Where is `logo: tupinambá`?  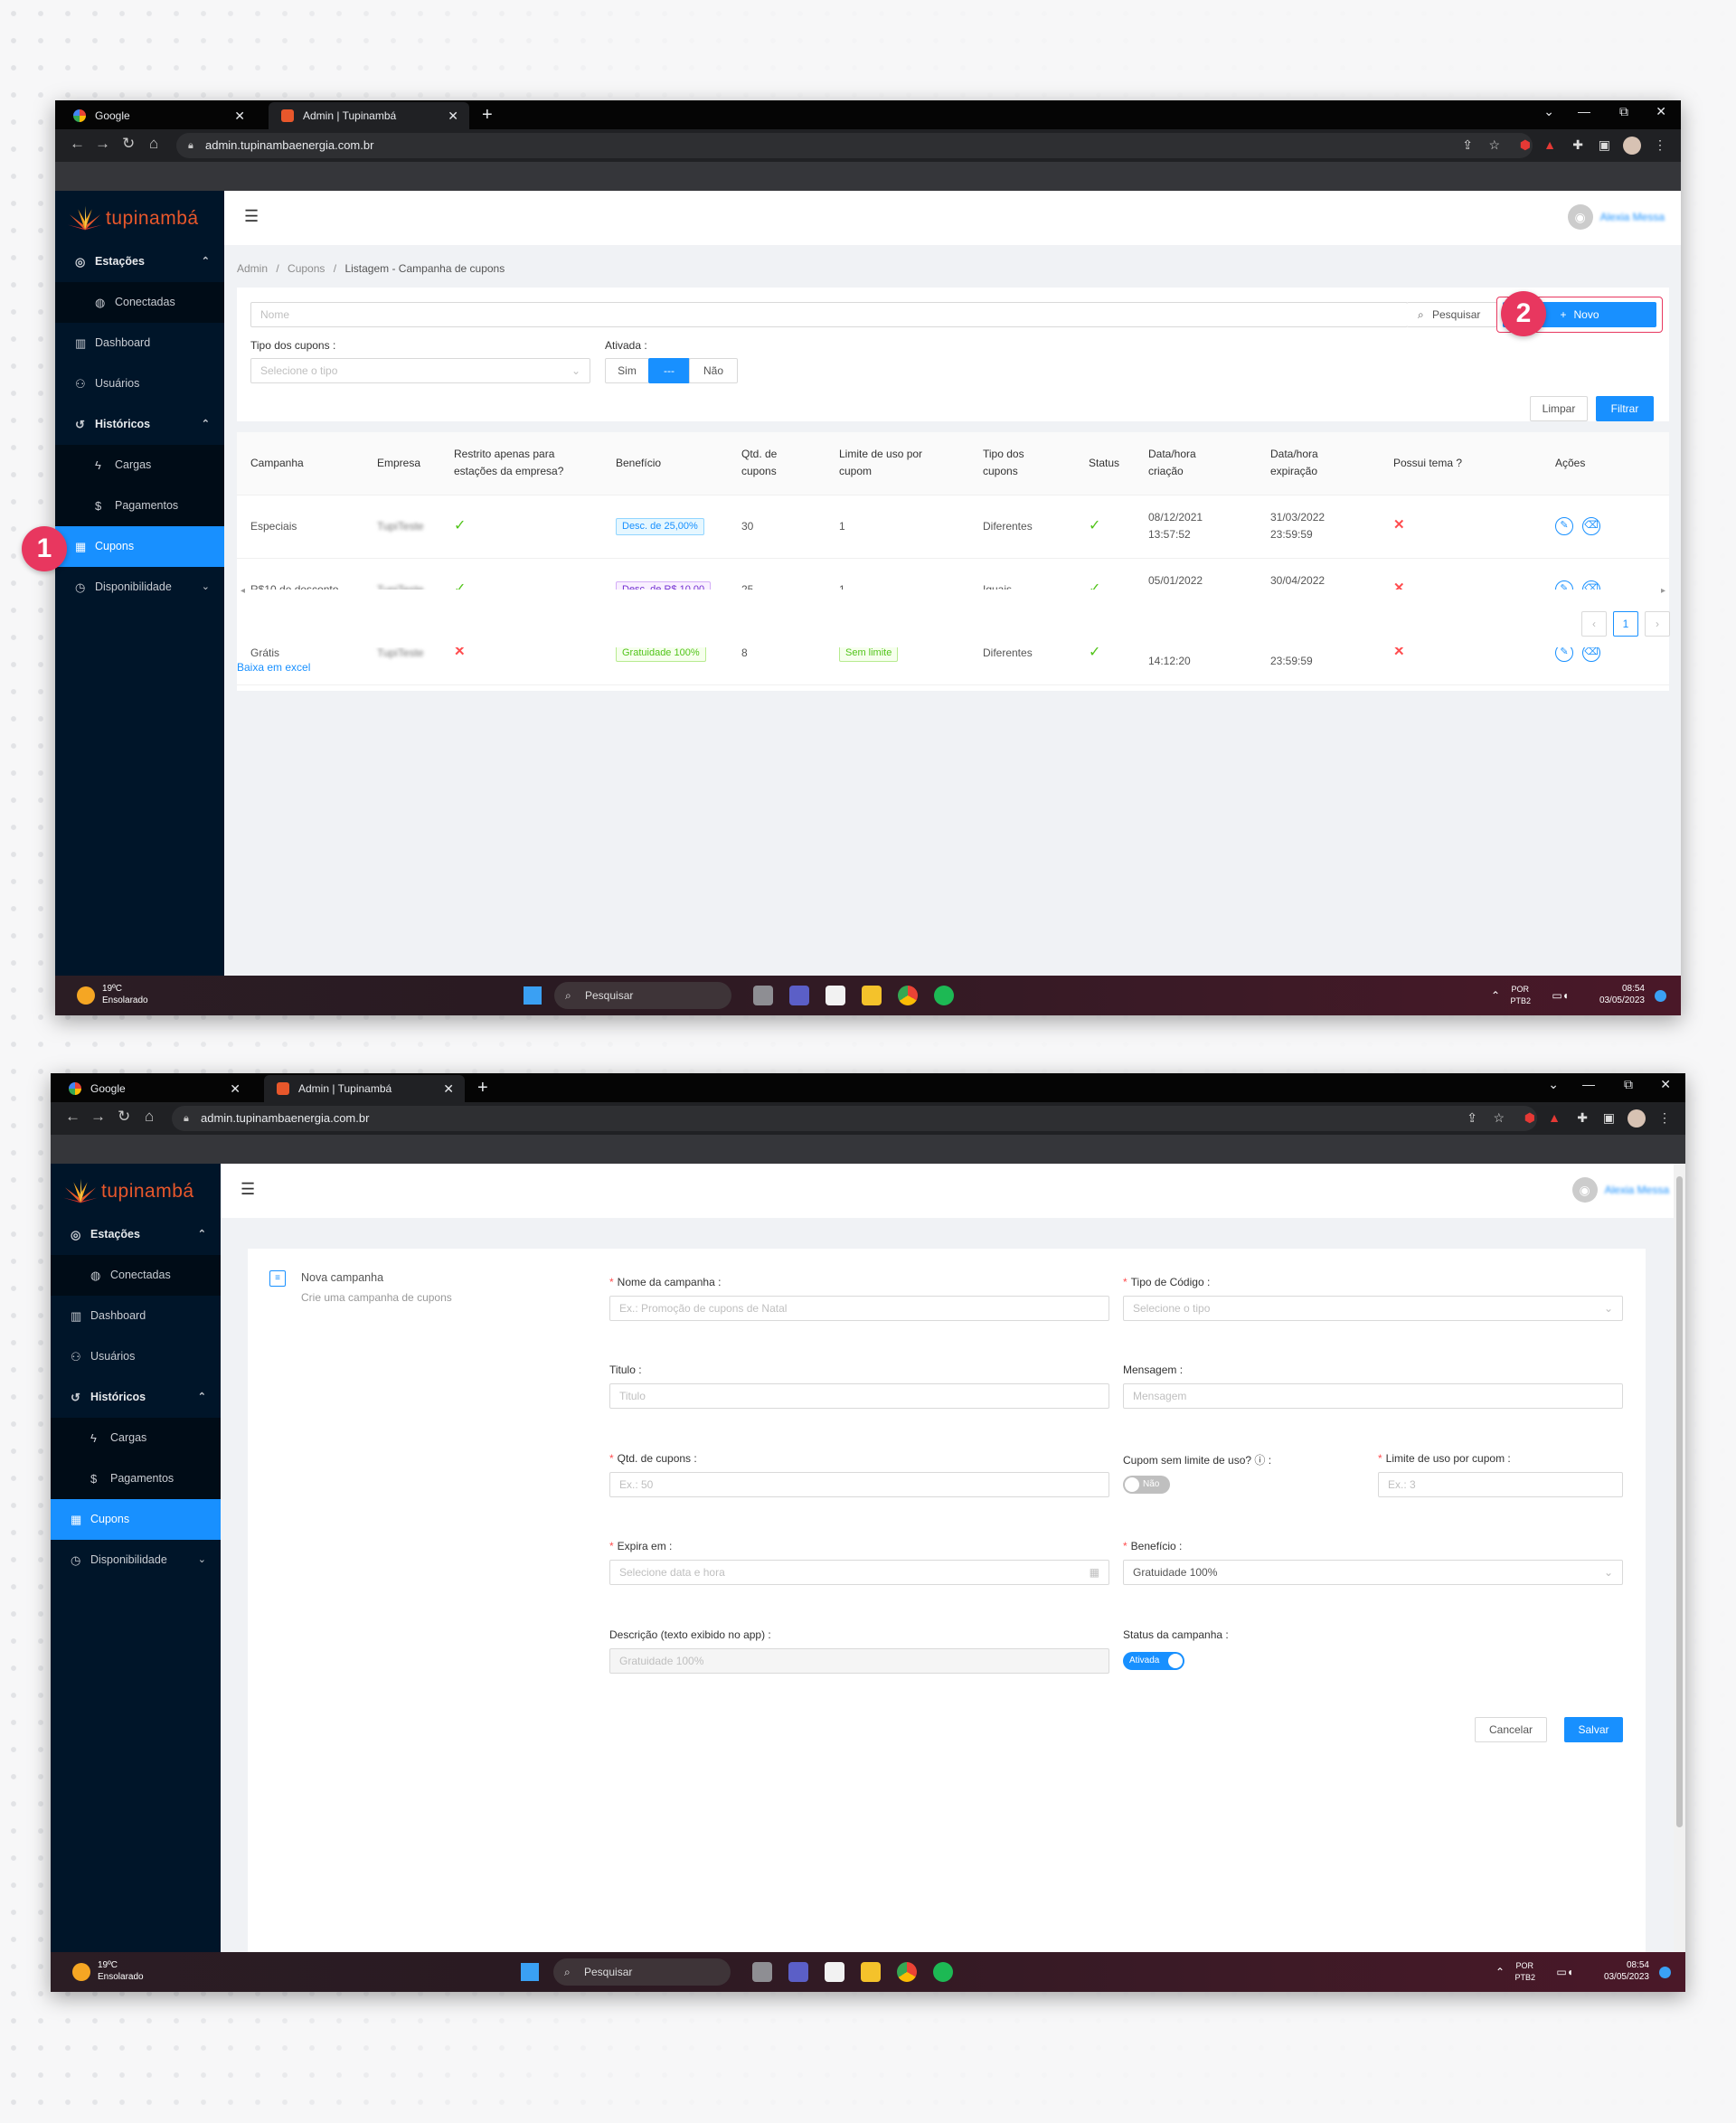
logo: tupinambá is located at coordinates (129, 1191).